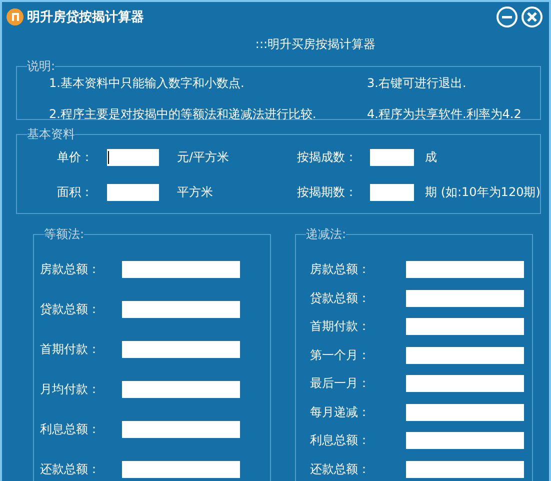 The image size is (551, 481). What do you see at coordinates (340, 383) in the screenshot?
I see `field-label: 最后一月：` at bounding box center [340, 383].